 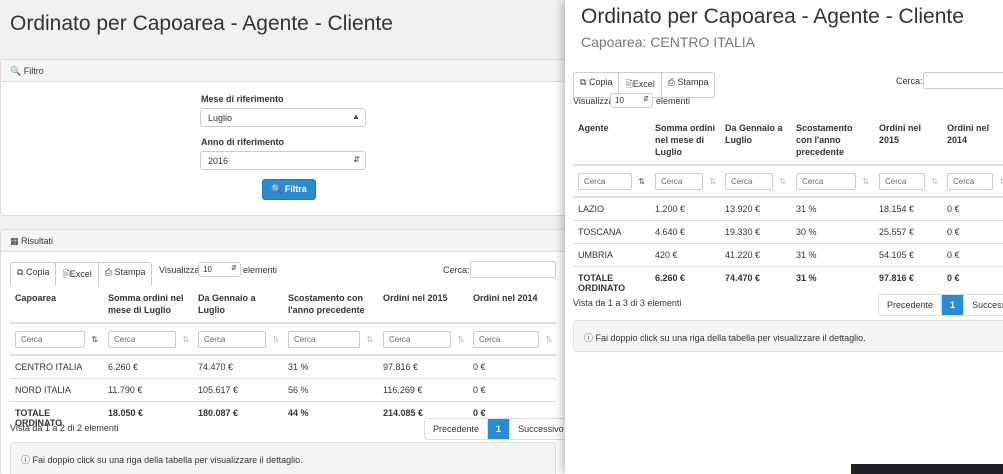 What do you see at coordinates (33, 71) in the screenshot?
I see `filter-panel-heading: Filtro` at bounding box center [33, 71].